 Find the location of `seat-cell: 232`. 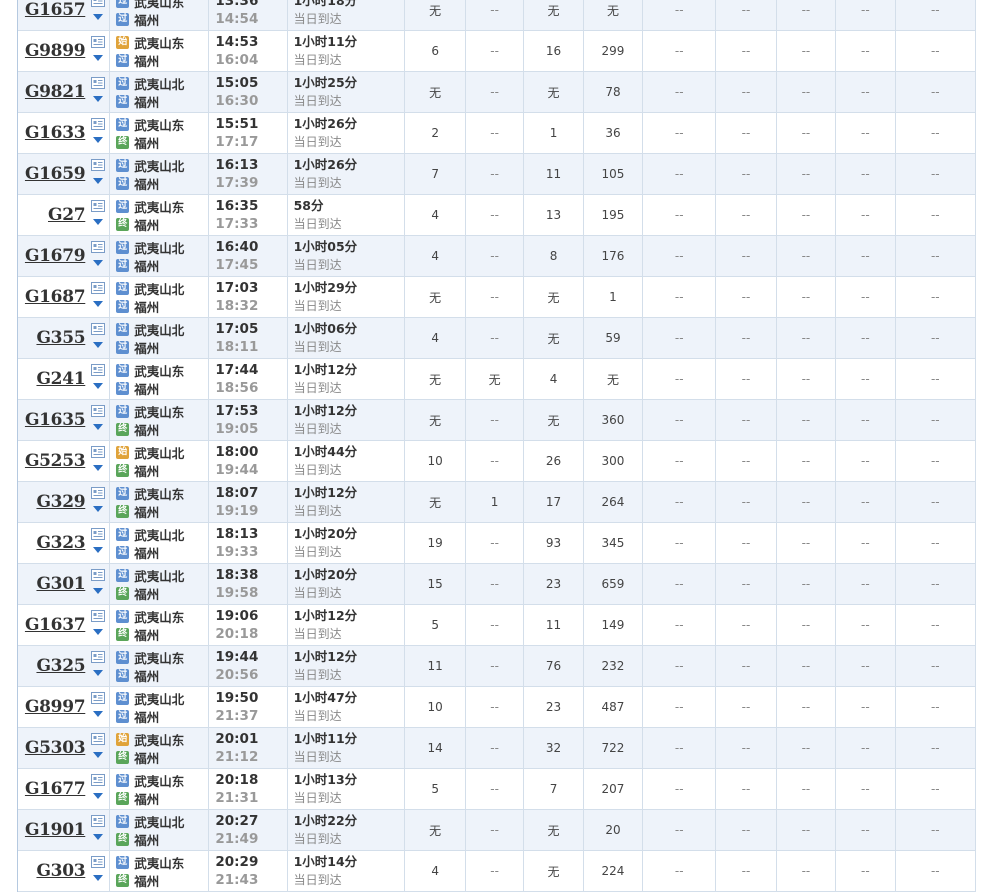

seat-cell: 232 is located at coordinates (613, 666).